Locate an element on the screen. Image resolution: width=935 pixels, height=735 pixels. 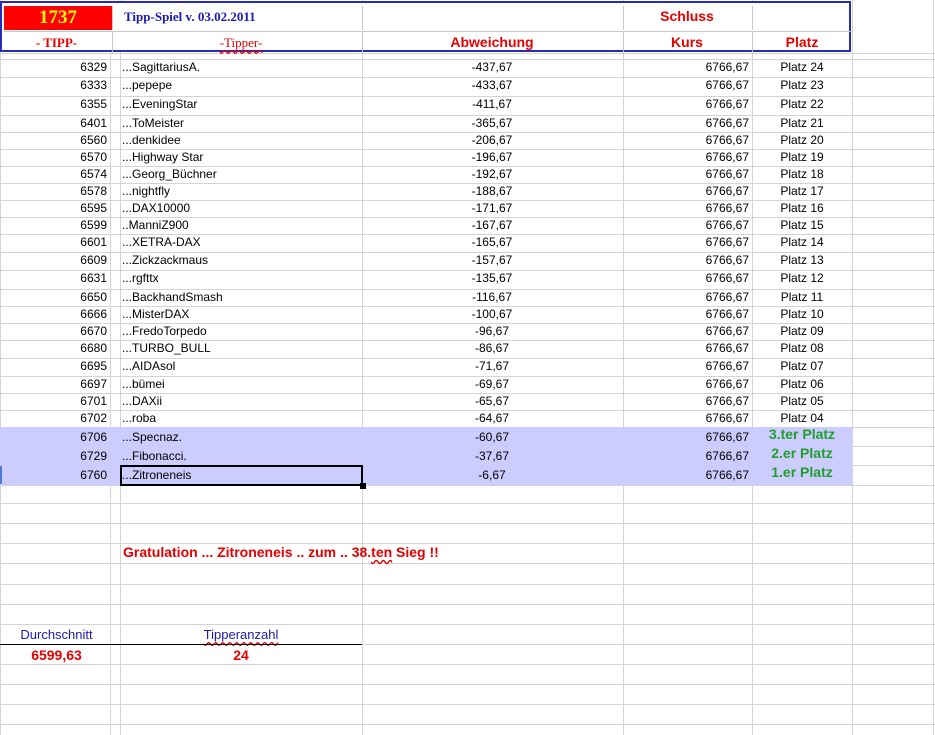
platz-cell: Platz 14 is located at coordinates (802, 242).